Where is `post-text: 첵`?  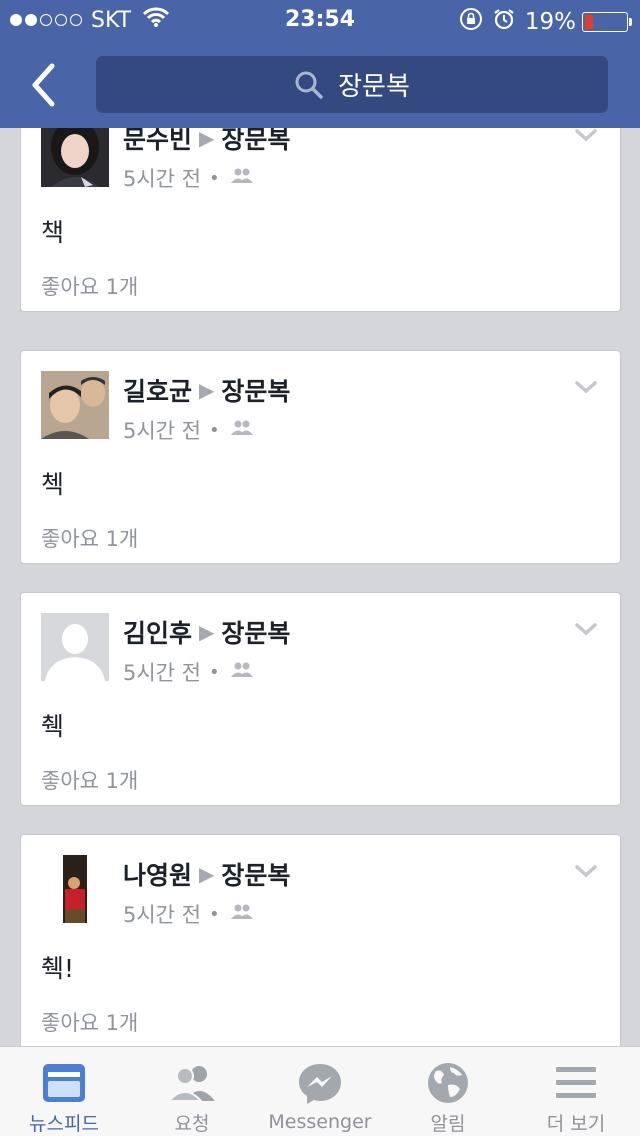 post-text: 첵 is located at coordinates (53, 484).